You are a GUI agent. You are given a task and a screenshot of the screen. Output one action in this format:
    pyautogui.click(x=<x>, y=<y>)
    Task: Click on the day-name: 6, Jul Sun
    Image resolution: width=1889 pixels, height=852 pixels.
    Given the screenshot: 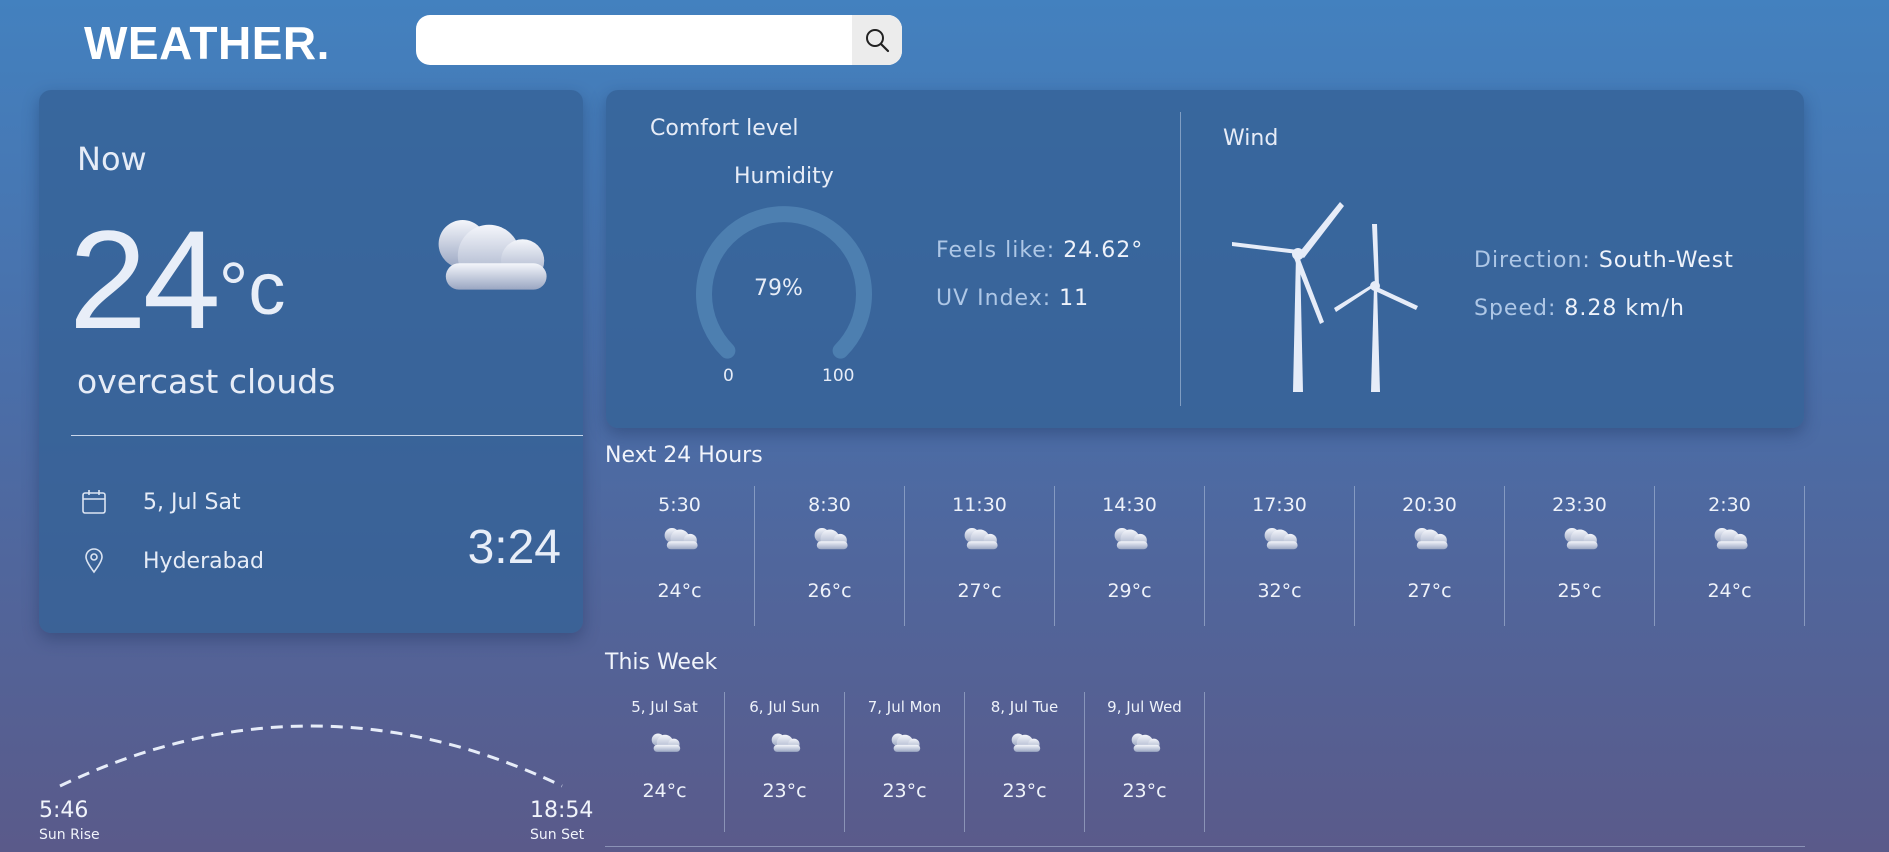 What is the action you would take?
    pyautogui.click(x=784, y=707)
    